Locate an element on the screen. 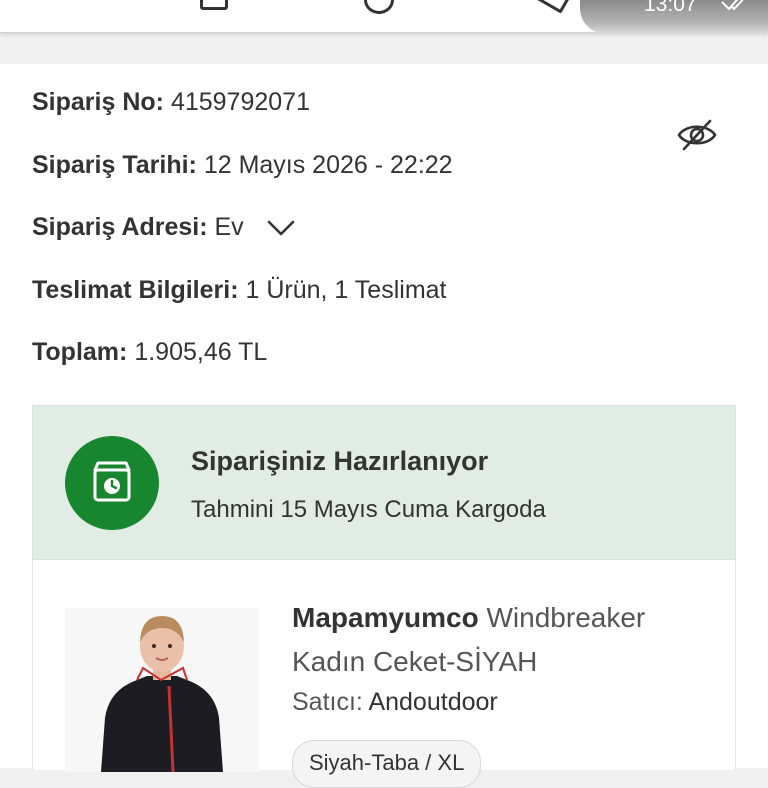  back-icon is located at coordinates (555, 7).